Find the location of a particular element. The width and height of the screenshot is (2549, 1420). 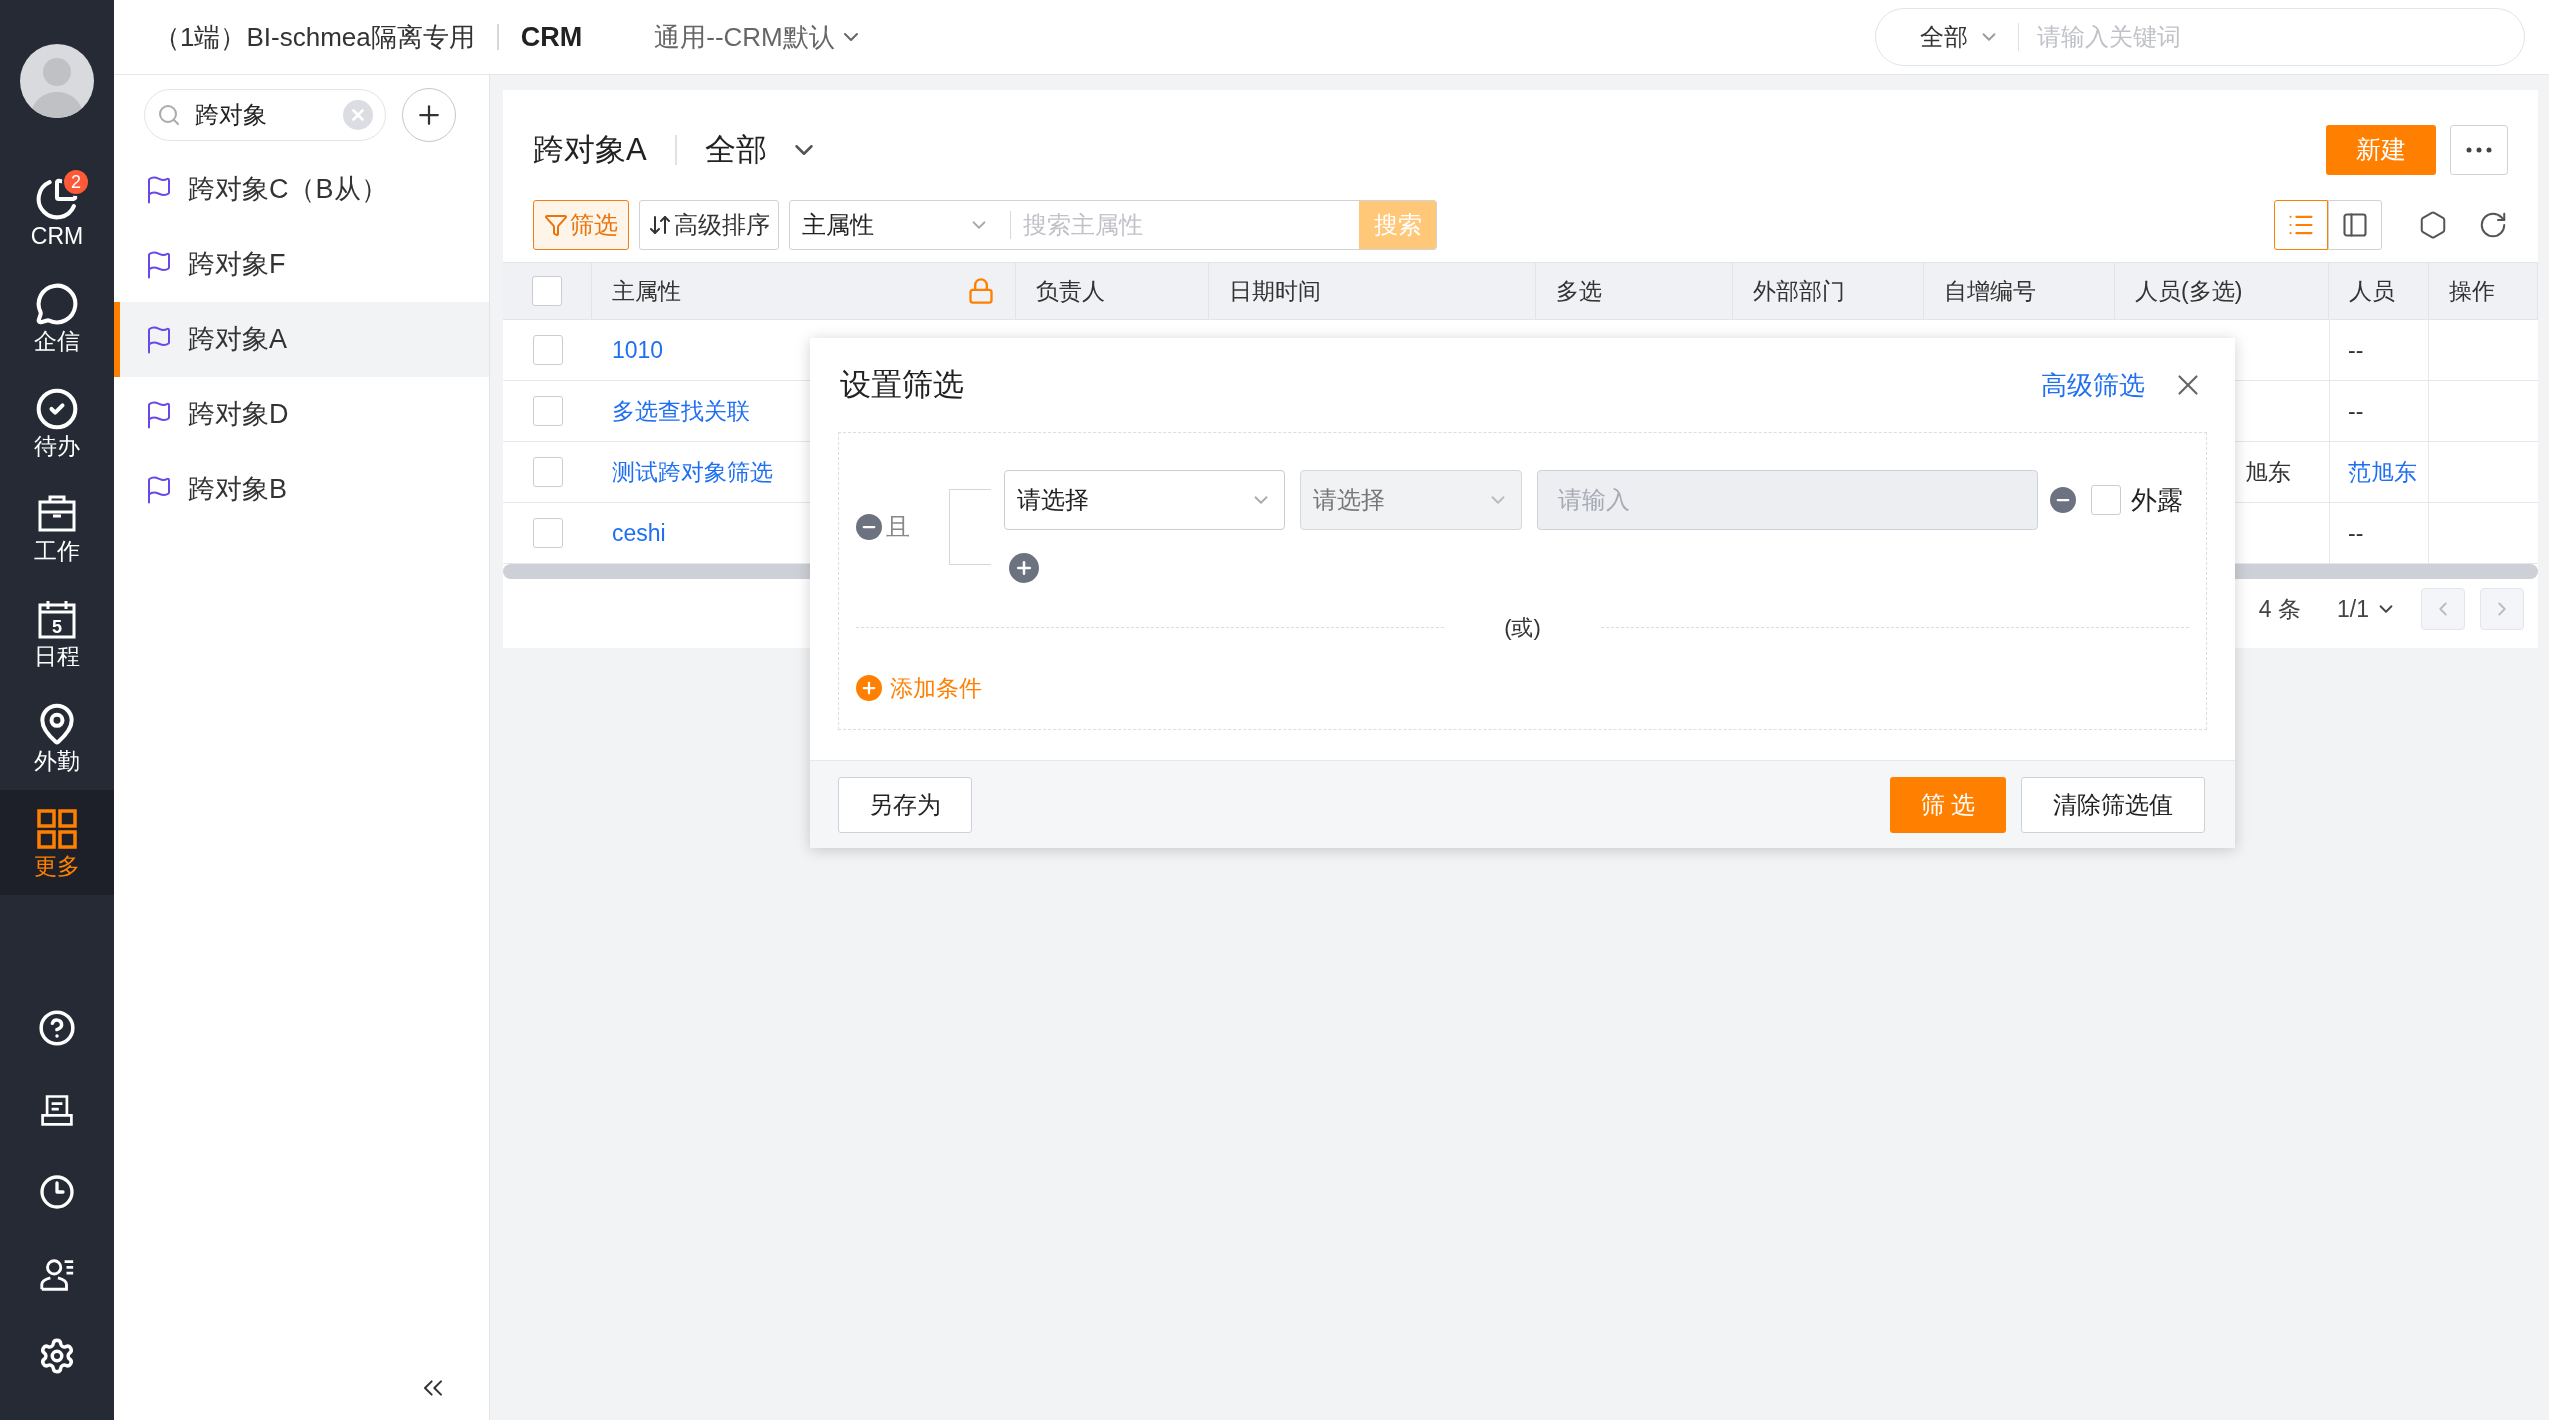

column-header: 操作 is located at coordinates (2472, 291).